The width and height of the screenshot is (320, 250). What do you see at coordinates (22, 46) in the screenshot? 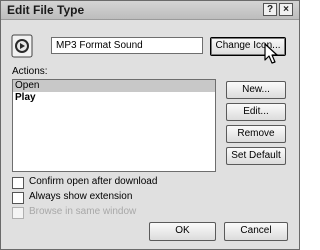
I see `media-file-icon` at bounding box center [22, 46].